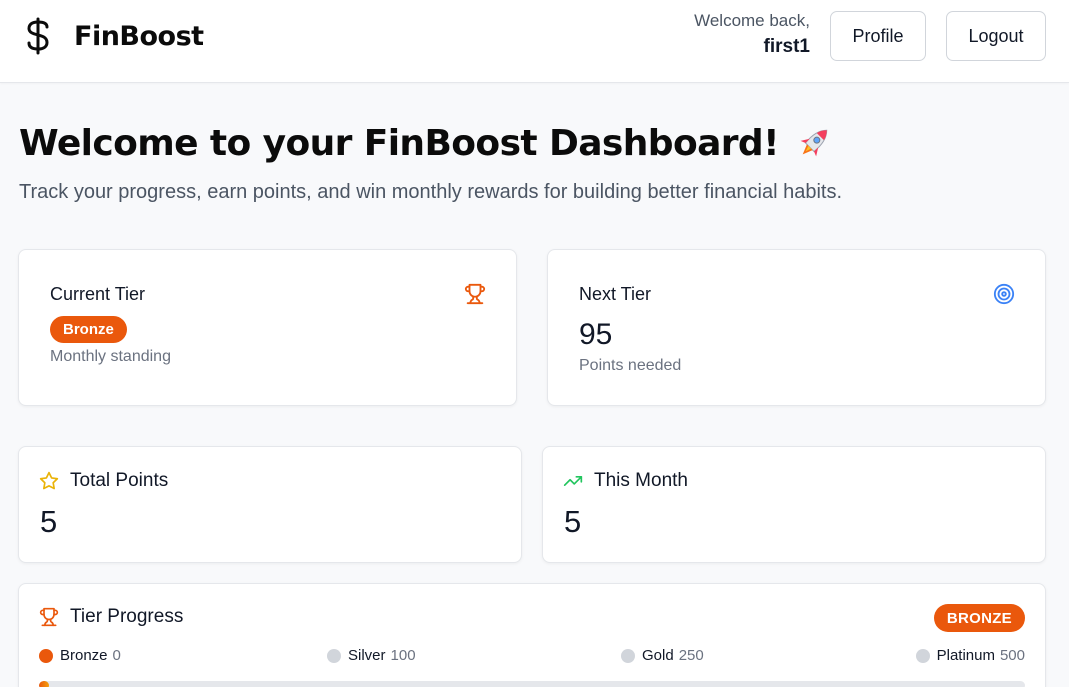  I want to click on tier-item-platinum: Platinum 500, so click(970, 655).